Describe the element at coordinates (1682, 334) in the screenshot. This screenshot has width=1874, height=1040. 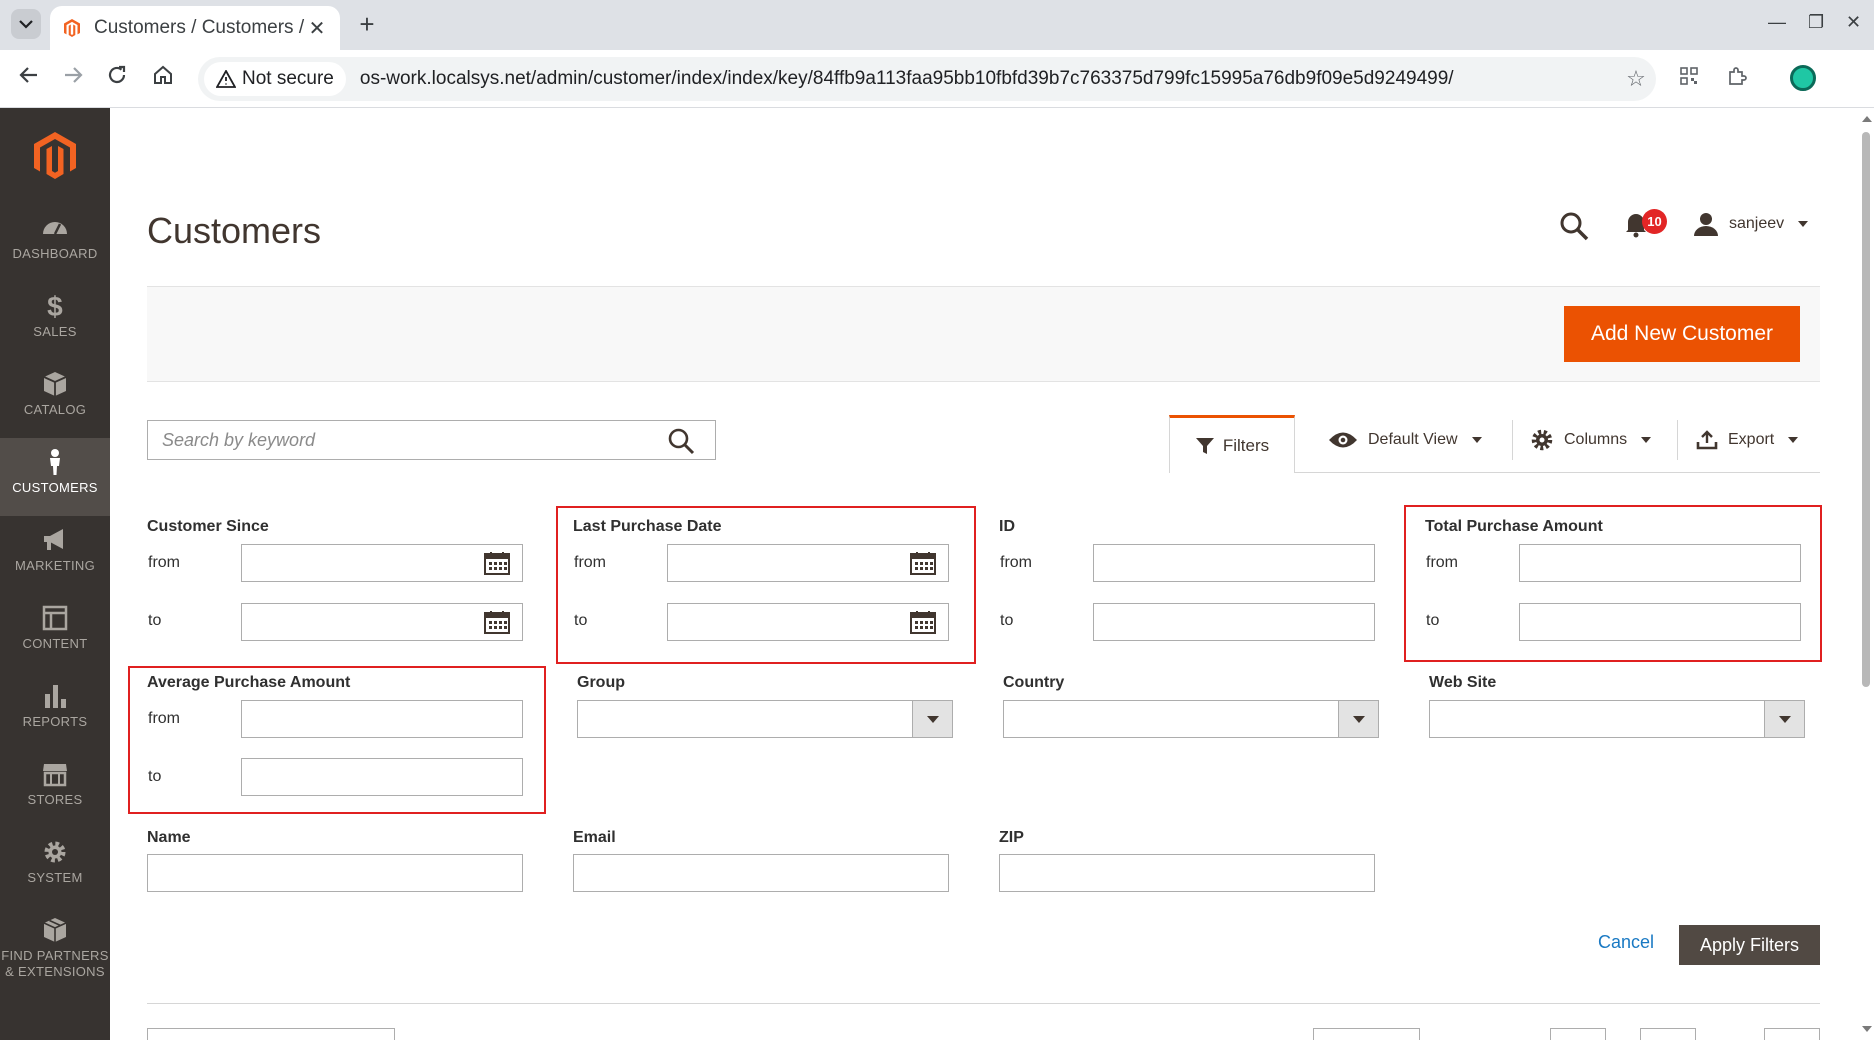
I see `add-new-customer-button: Add New Customer` at that location.